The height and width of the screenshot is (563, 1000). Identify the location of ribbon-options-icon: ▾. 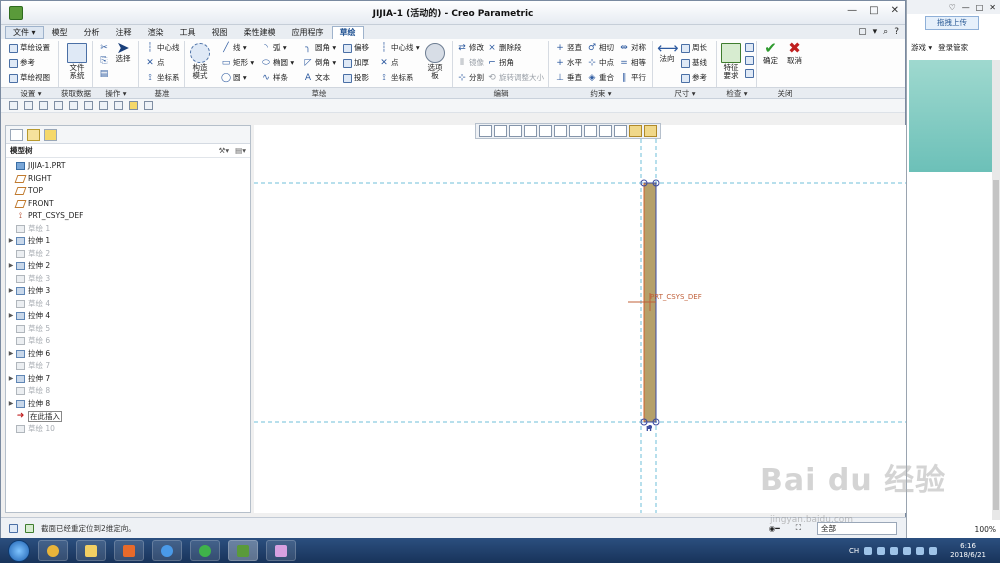
(875, 32).